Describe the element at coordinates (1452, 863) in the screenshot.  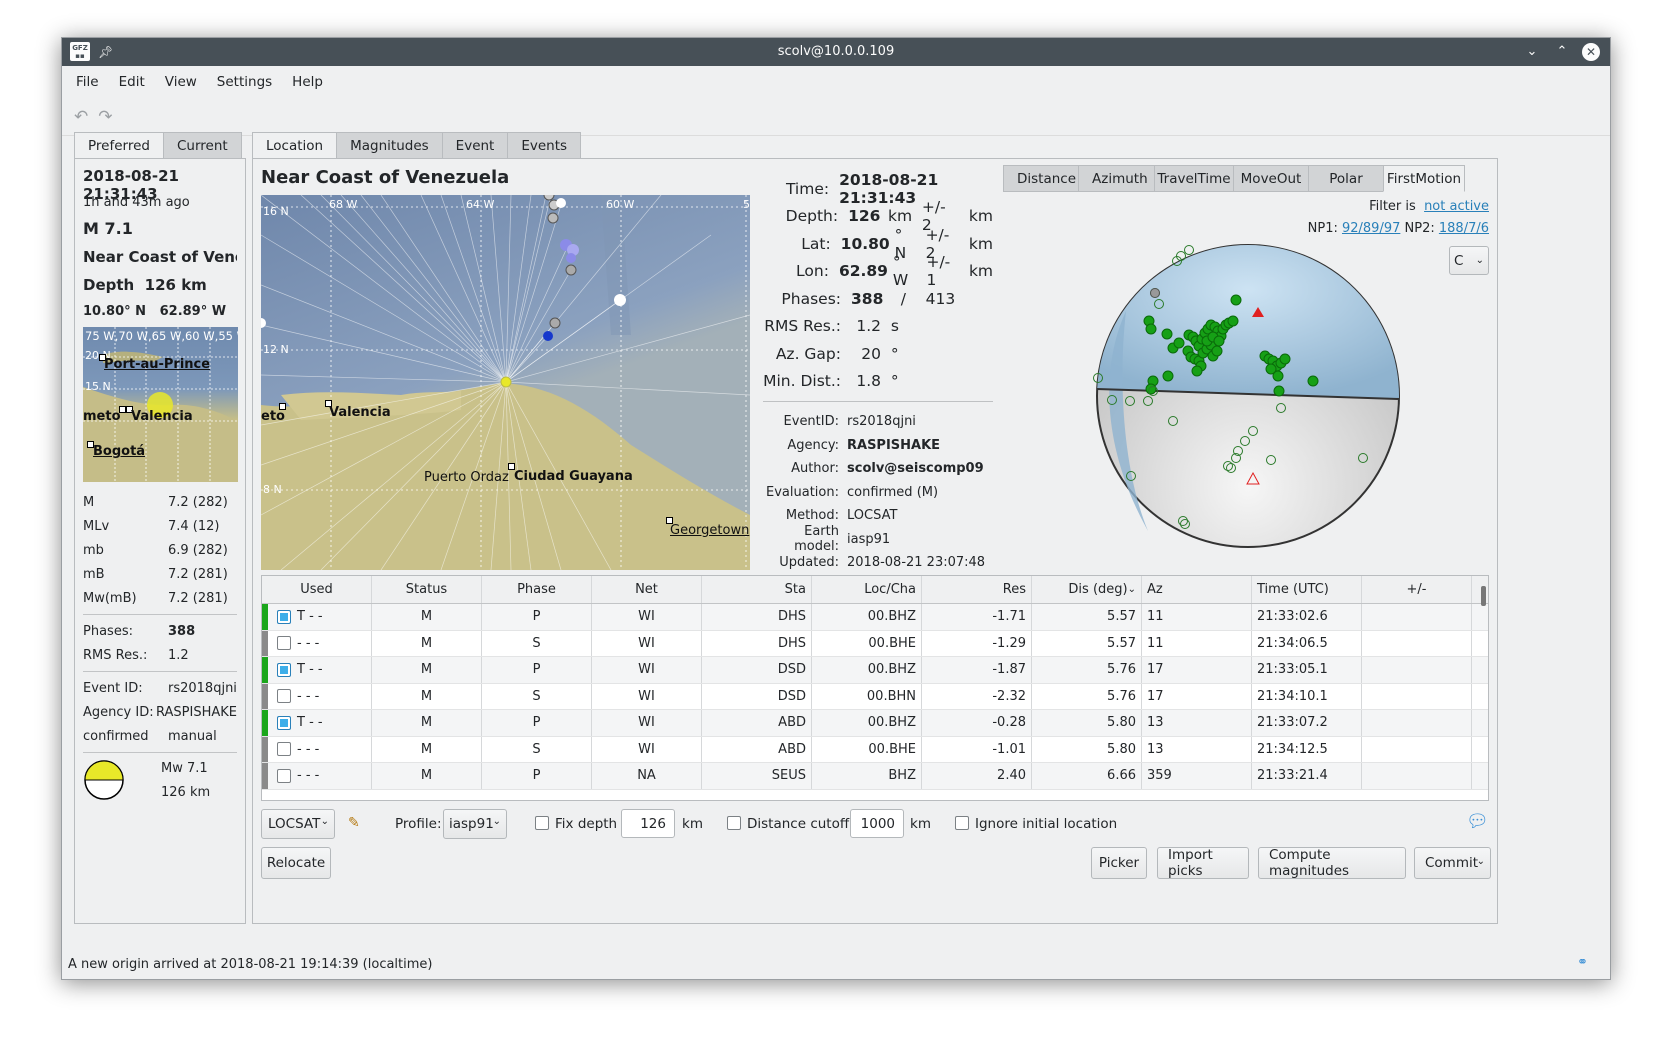
I see `commit-button: Commit ⌄` at that location.